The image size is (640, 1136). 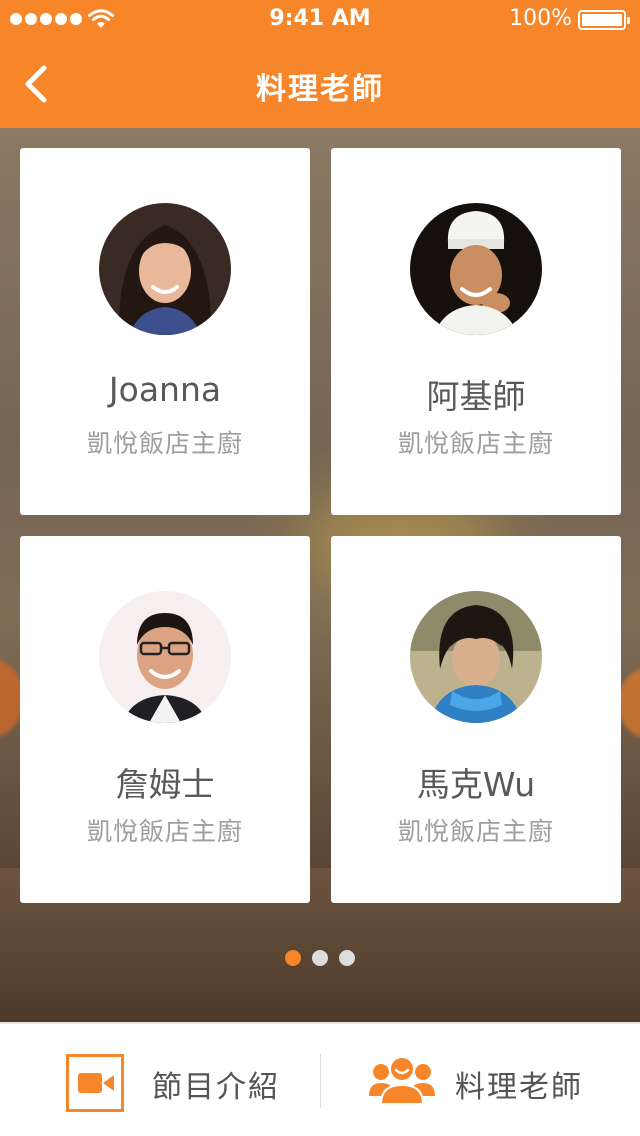 I want to click on video-camera-icon, so click(x=95, y=1083).